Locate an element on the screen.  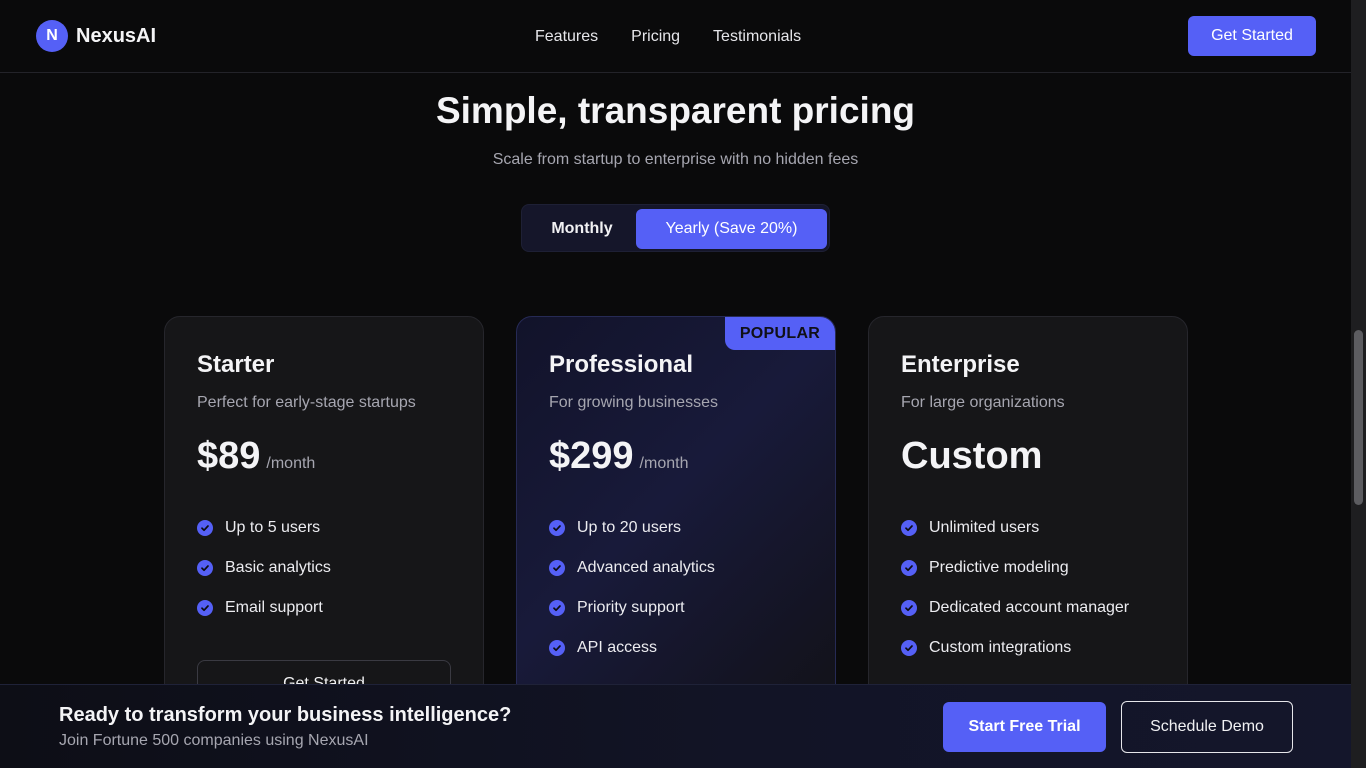
toggle-yearly: Yearly (Save 20%) is located at coordinates (731, 229).